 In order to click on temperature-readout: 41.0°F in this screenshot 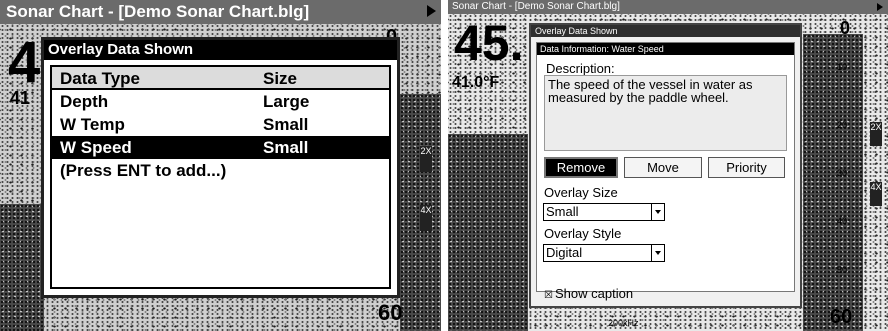, I will do `click(476, 82)`.